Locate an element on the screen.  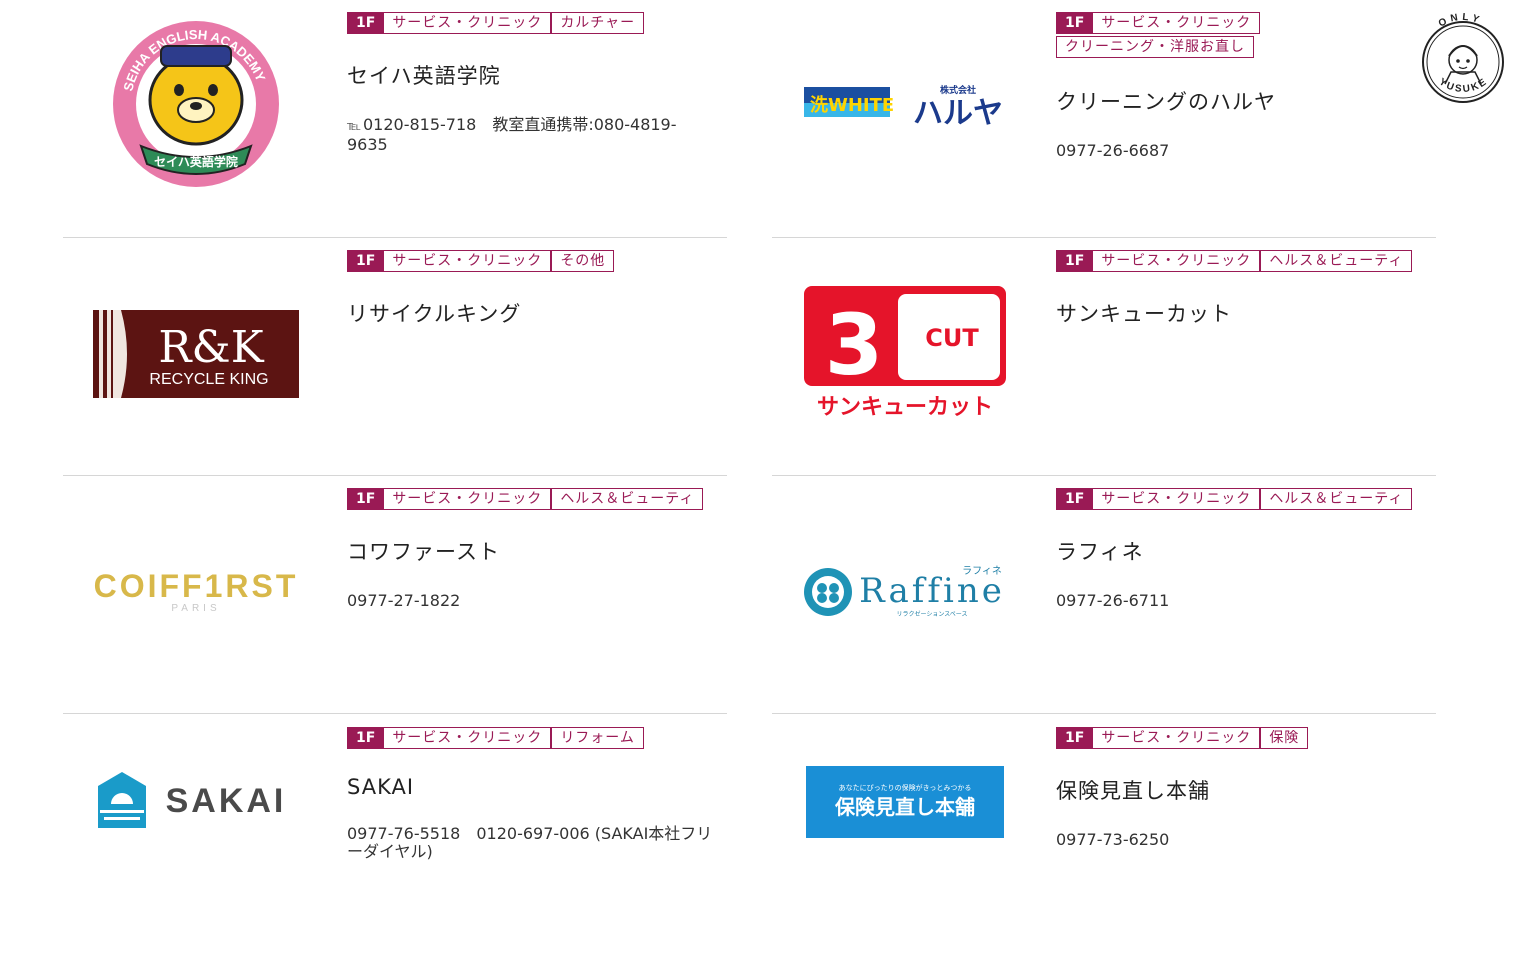
rk-name: R&K is located at coordinates (211, 347).